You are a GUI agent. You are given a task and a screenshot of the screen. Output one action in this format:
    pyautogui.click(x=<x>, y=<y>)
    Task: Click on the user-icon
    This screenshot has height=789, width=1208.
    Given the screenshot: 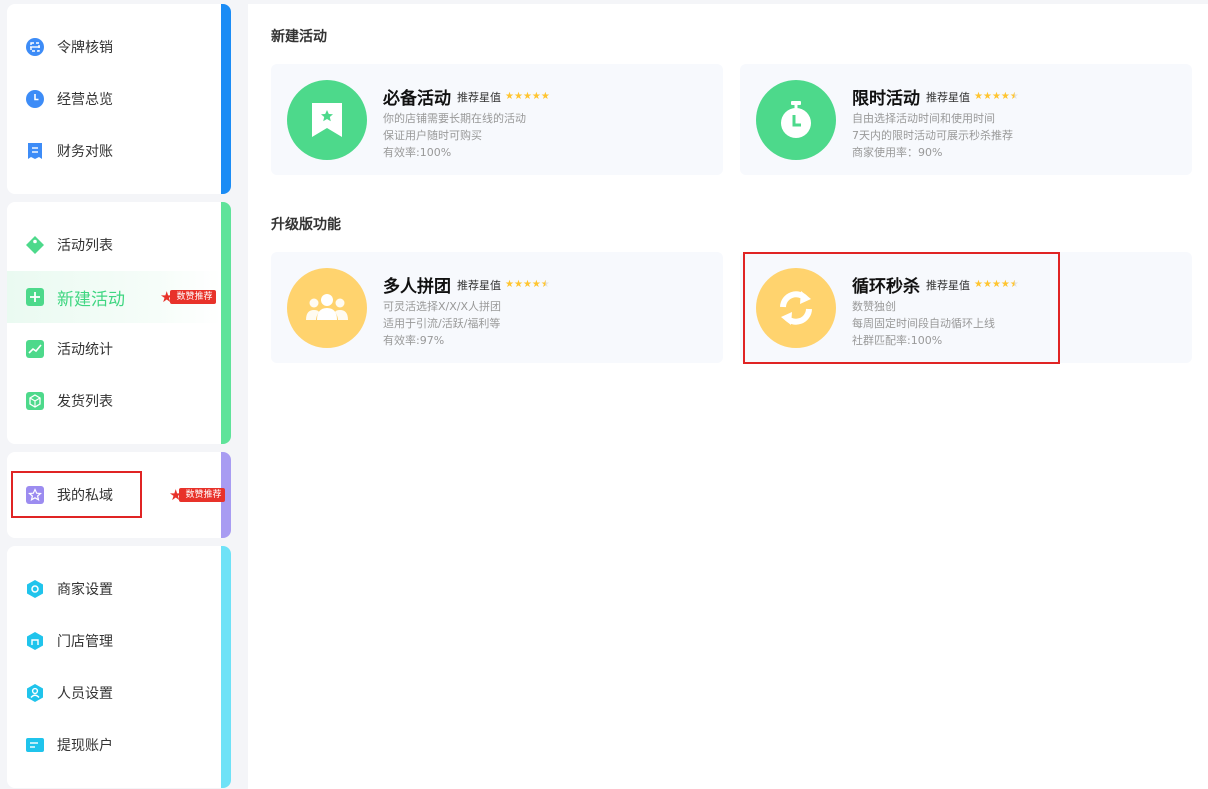 What is the action you would take?
    pyautogui.click(x=35, y=693)
    